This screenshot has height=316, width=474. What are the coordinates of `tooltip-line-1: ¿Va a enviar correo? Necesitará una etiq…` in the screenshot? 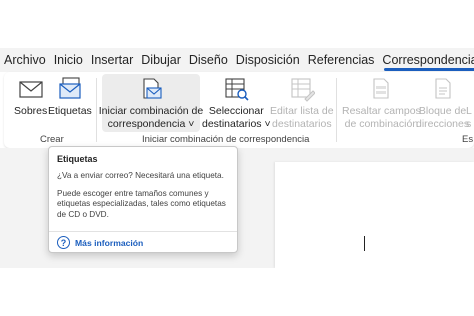 It's located at (140, 175).